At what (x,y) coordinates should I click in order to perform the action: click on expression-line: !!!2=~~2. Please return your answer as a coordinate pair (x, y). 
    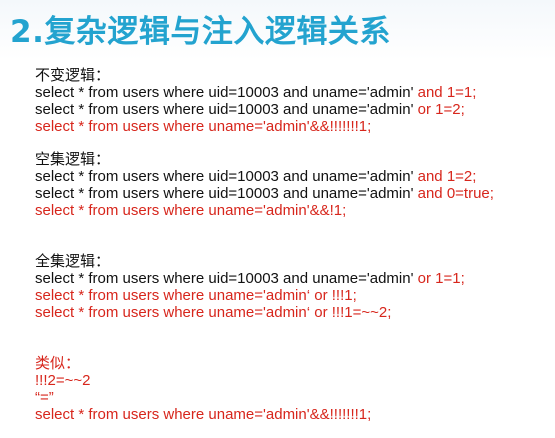
    Looking at the image, I should click on (63, 380).